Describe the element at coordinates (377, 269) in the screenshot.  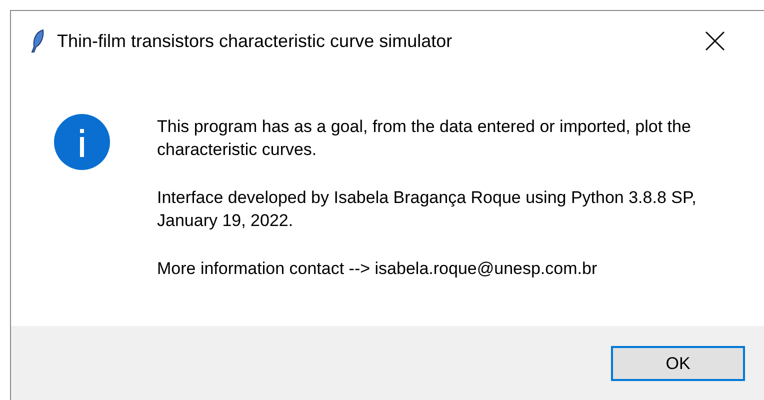
I see `message-text: More information contact --> isabela.roque@unesp.com.br` at that location.